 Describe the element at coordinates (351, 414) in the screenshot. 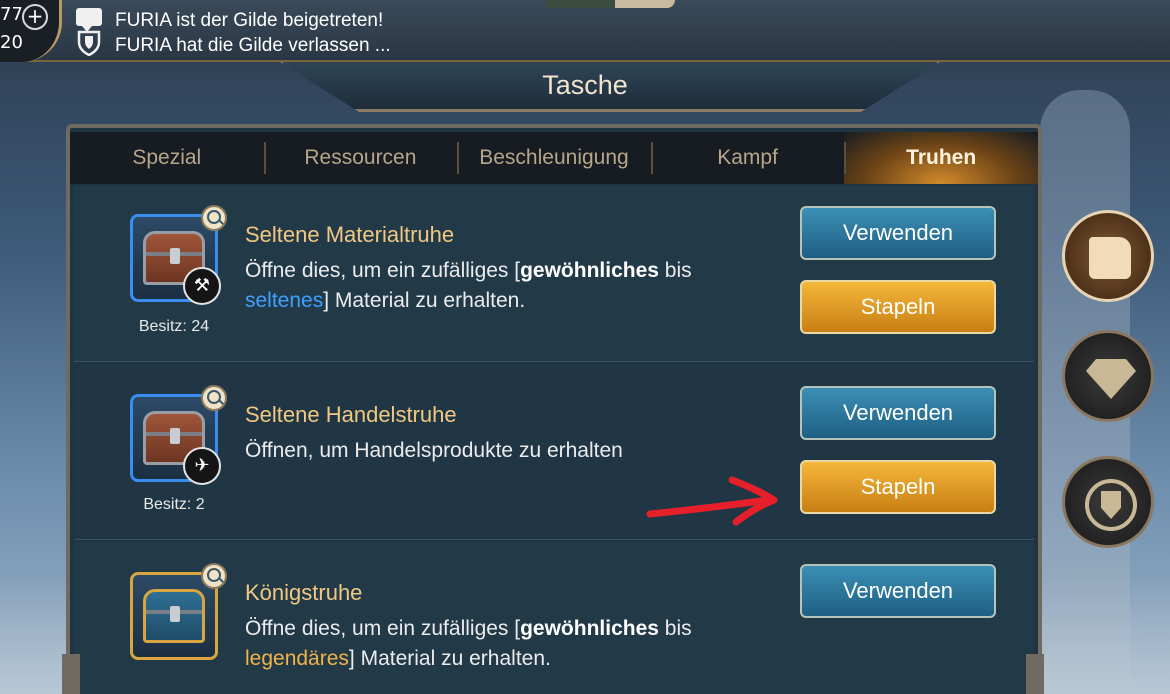

I see `item-title: Seltene Handelstruhe` at that location.